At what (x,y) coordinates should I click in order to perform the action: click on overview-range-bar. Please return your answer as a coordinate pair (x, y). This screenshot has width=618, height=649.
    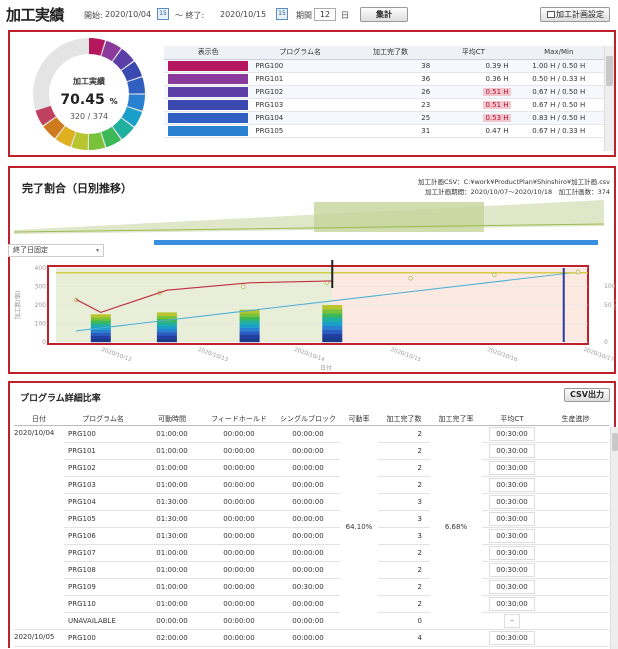
    Looking at the image, I should click on (376, 242).